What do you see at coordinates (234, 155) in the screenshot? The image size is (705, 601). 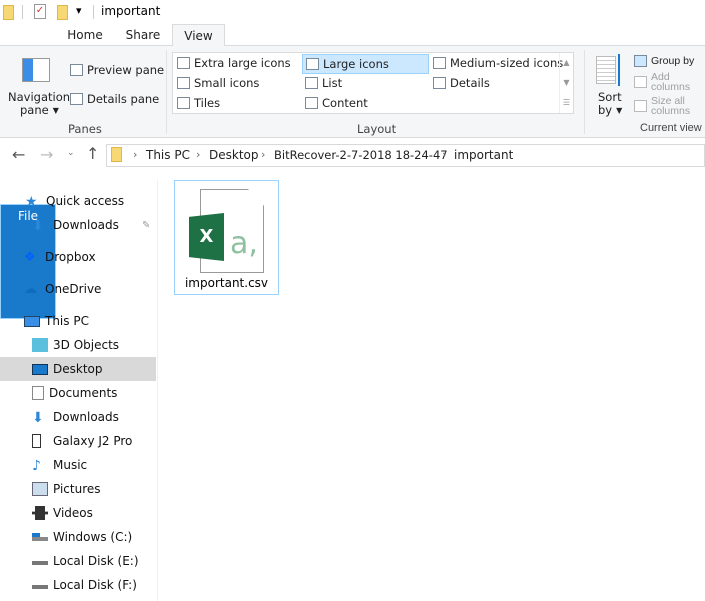 I see `breadcrumb-desktop: Desktop` at bounding box center [234, 155].